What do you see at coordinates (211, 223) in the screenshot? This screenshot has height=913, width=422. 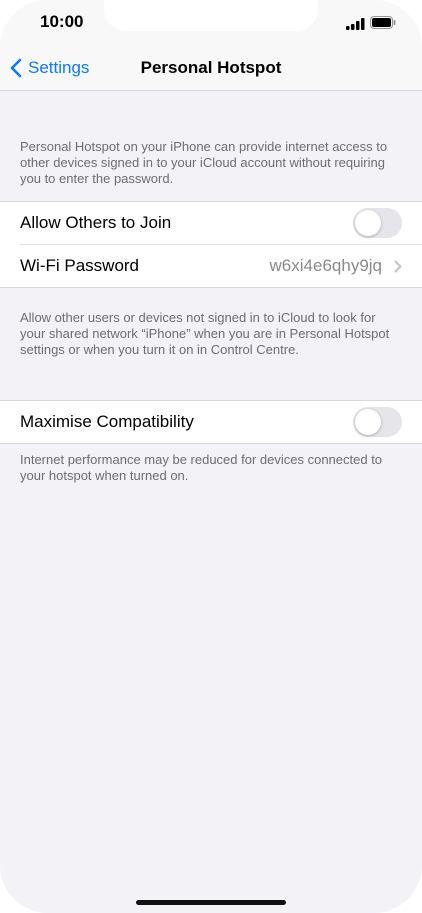 I see `allow-others-row: Allow Others to Join` at bounding box center [211, 223].